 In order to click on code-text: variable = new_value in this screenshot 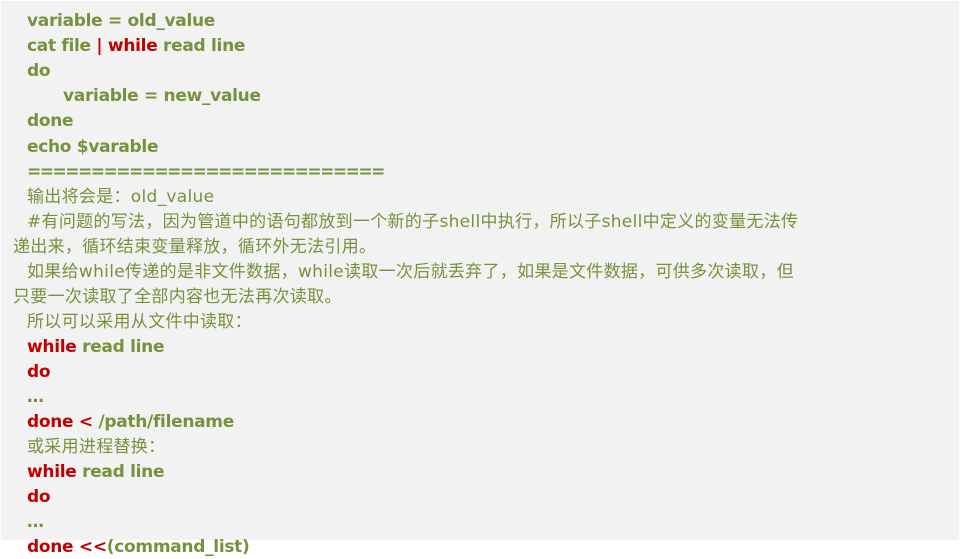, I will do `click(162, 96)`.